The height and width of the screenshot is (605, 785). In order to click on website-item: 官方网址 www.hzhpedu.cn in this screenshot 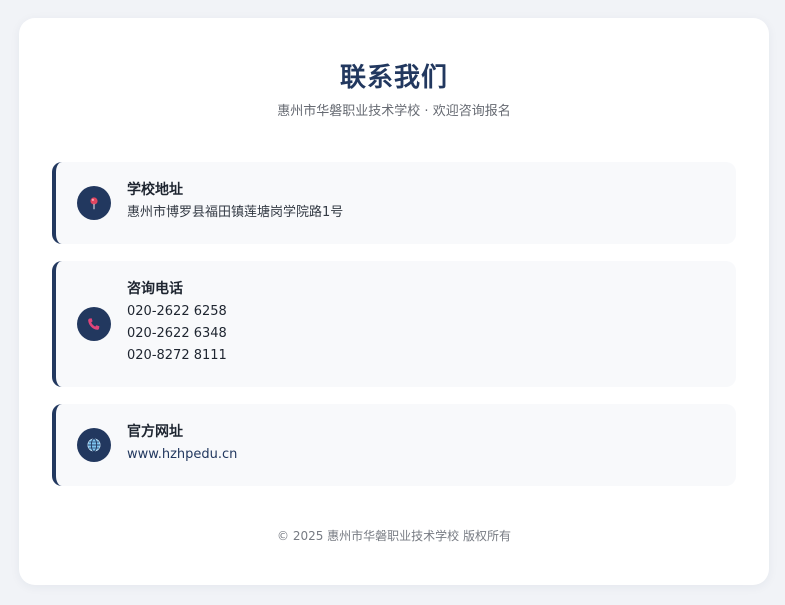, I will do `click(394, 445)`.